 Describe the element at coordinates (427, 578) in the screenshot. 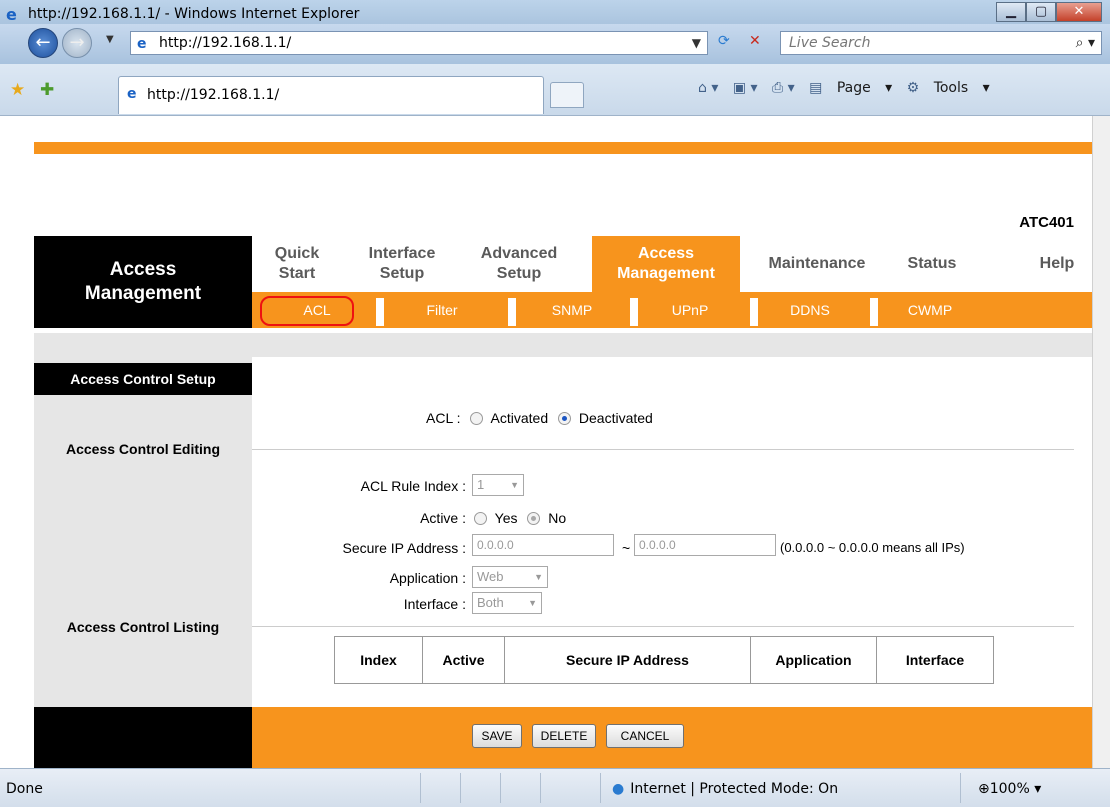

I see `application-label: Application :` at that location.